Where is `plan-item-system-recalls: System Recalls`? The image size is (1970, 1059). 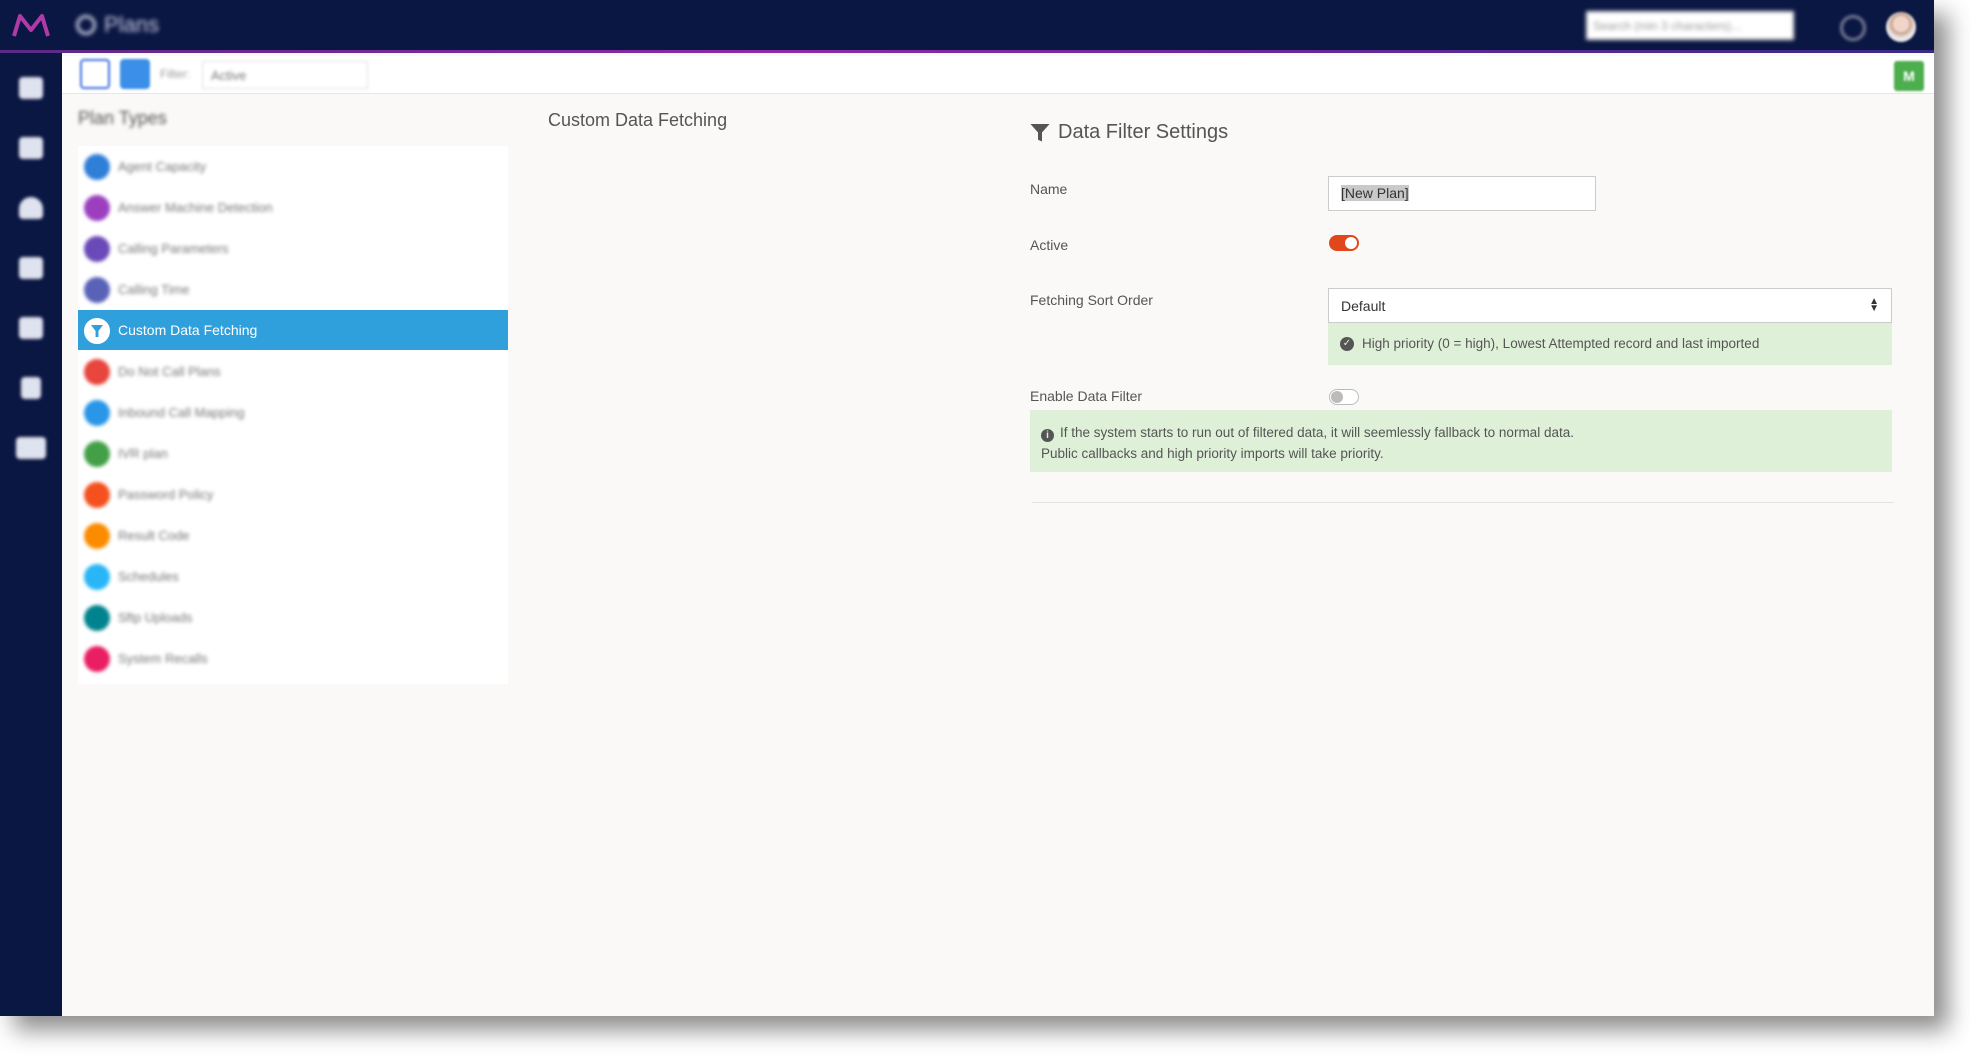 plan-item-system-recalls: System Recalls is located at coordinates (293, 658).